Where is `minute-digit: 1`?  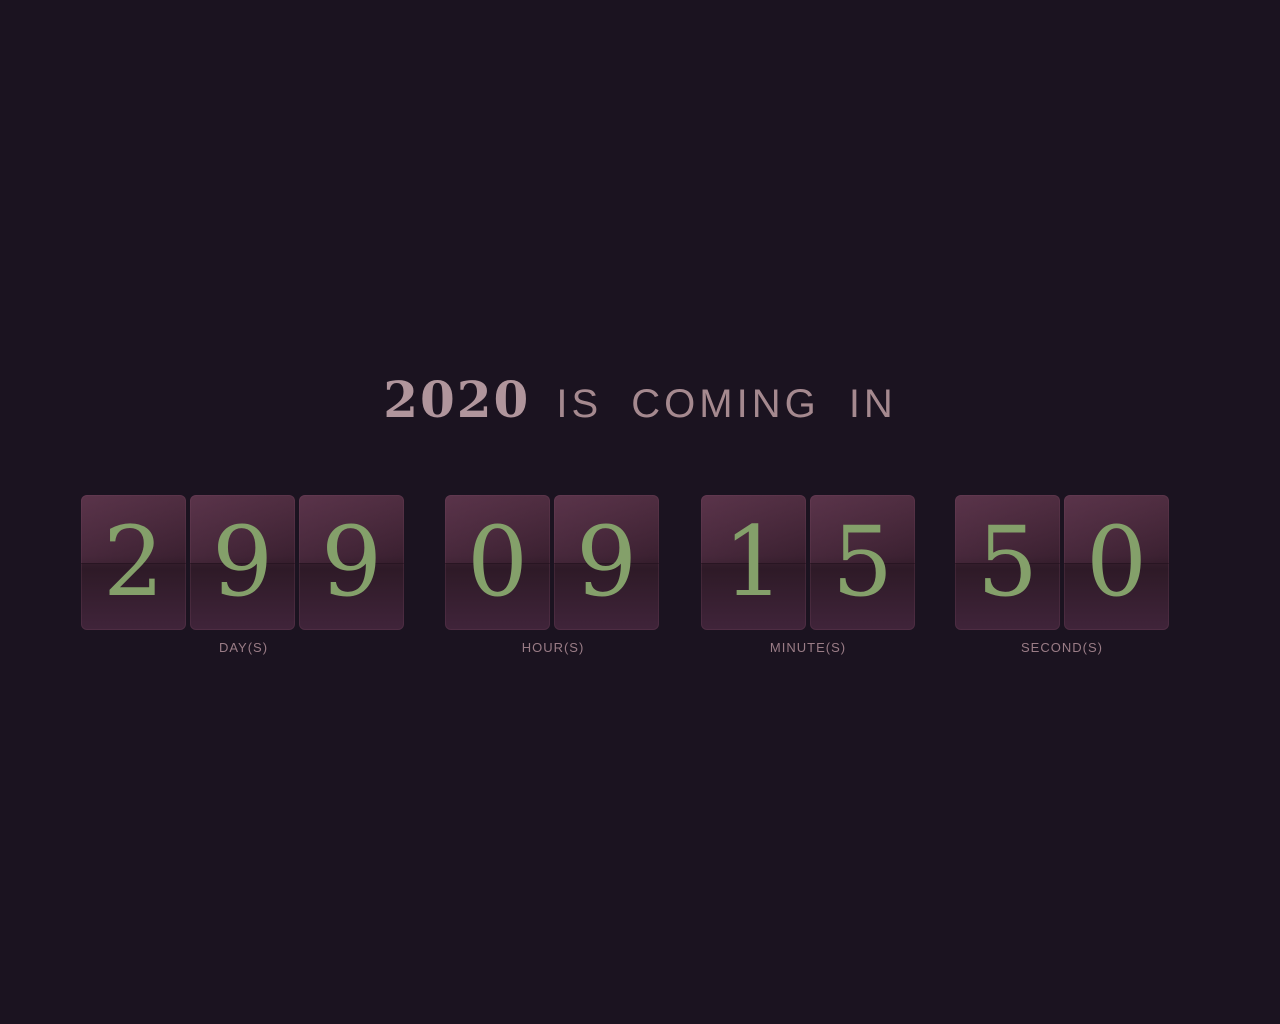
minute-digit: 1 is located at coordinates (753, 562).